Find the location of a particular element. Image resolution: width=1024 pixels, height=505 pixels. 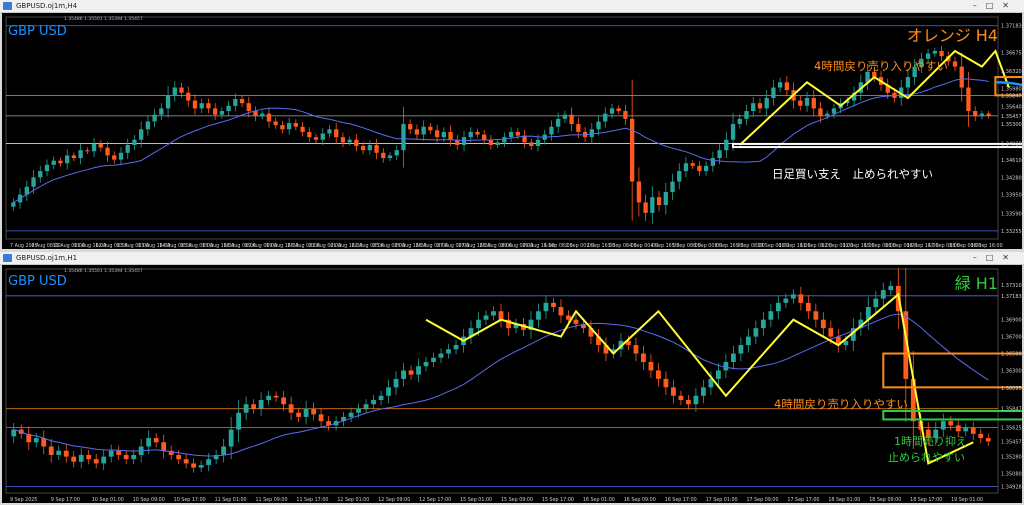

time-axis-label: 12 Sep 01:00 is located at coordinates (353, 500).